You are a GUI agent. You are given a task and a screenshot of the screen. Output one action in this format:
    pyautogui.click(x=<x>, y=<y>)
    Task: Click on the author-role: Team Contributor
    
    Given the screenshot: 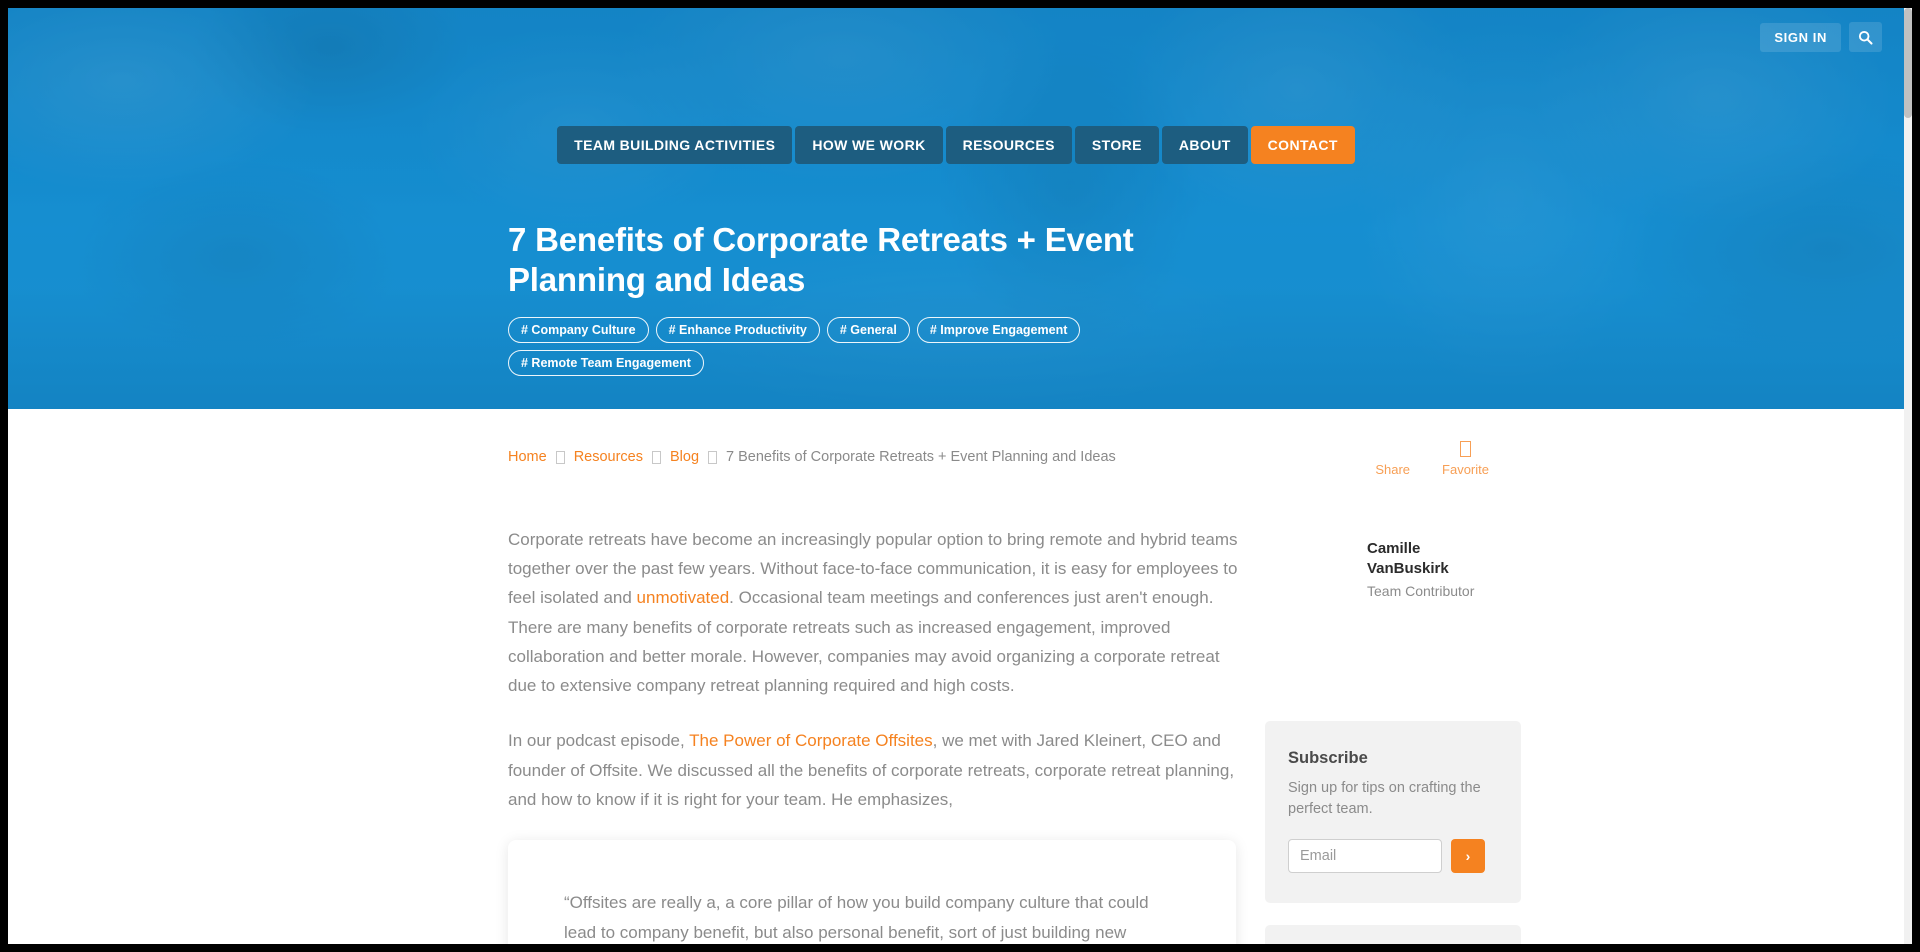 What is the action you would take?
    pyautogui.click(x=1421, y=590)
    